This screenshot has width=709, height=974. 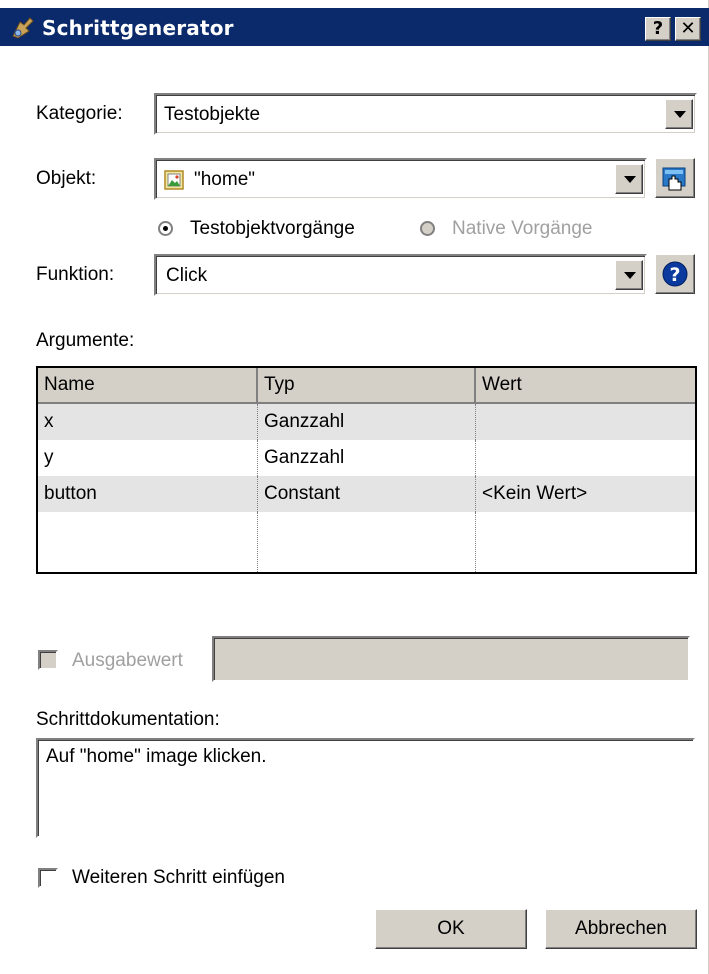 What do you see at coordinates (451, 659) in the screenshot?
I see `ausgabewert-field` at bounding box center [451, 659].